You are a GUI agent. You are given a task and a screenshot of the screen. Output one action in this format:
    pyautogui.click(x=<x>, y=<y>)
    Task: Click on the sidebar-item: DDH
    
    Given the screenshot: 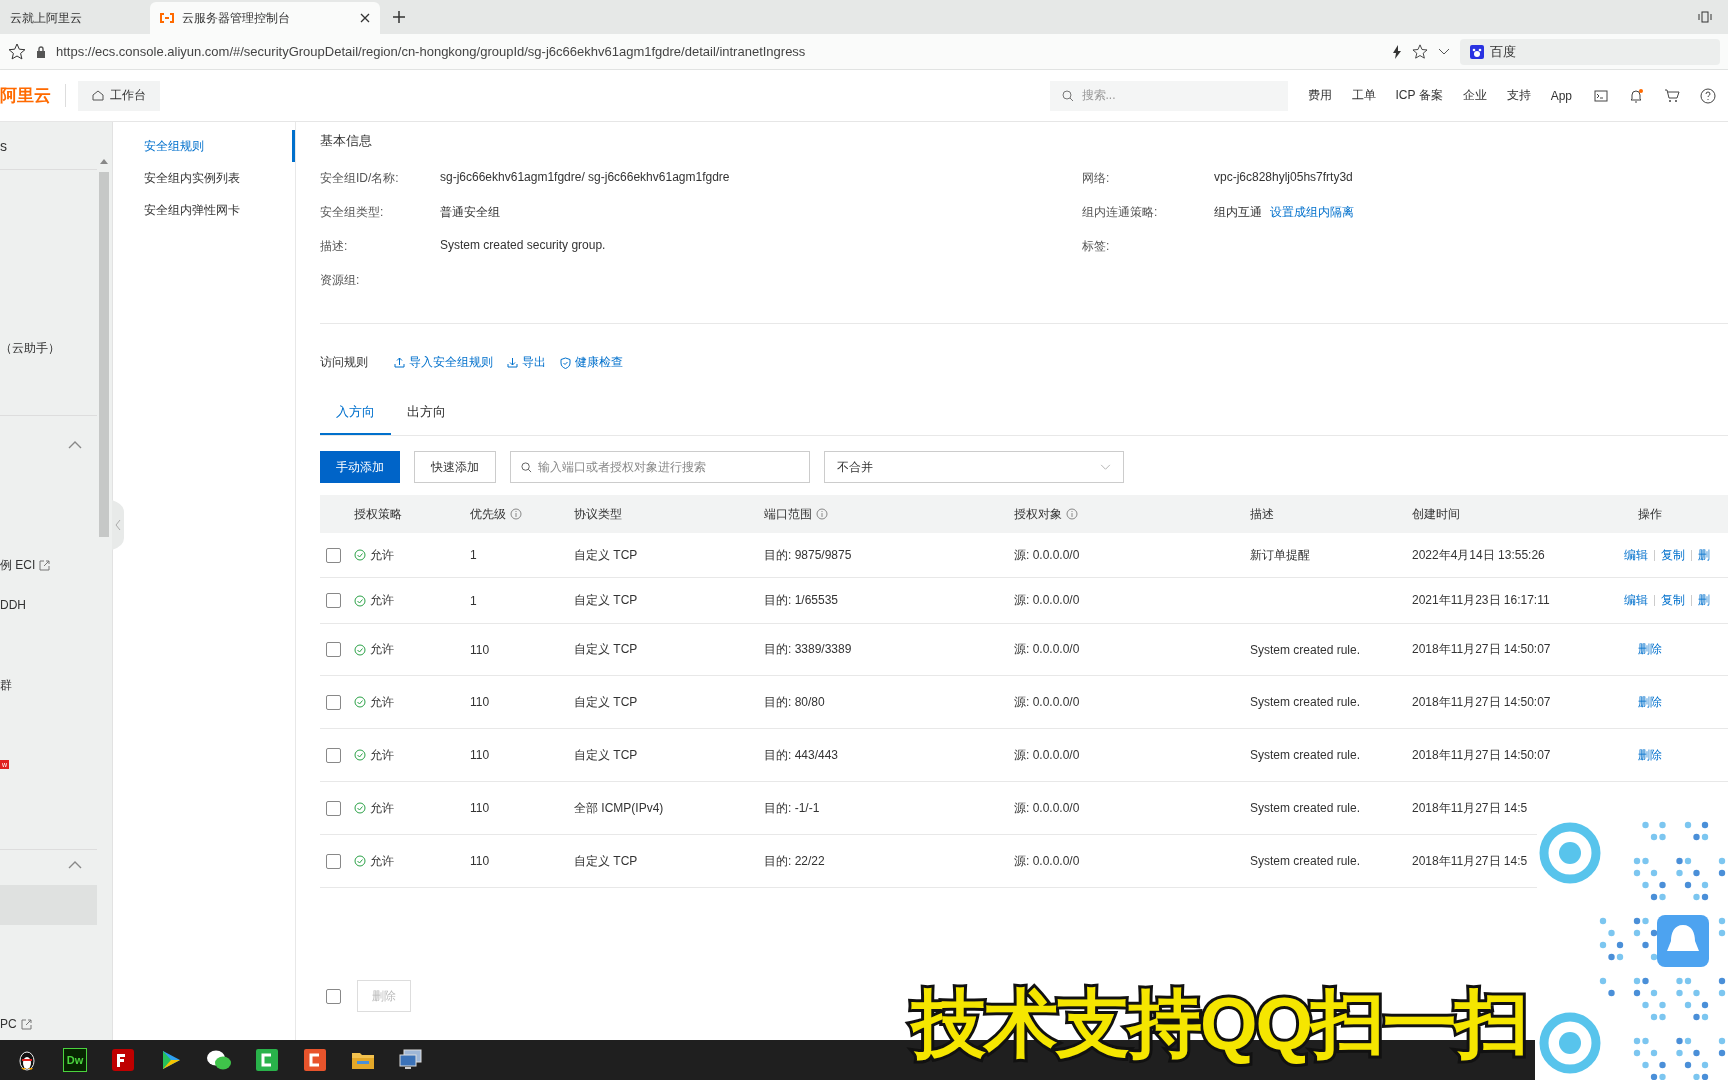 What is the action you would take?
    pyautogui.click(x=48, y=605)
    